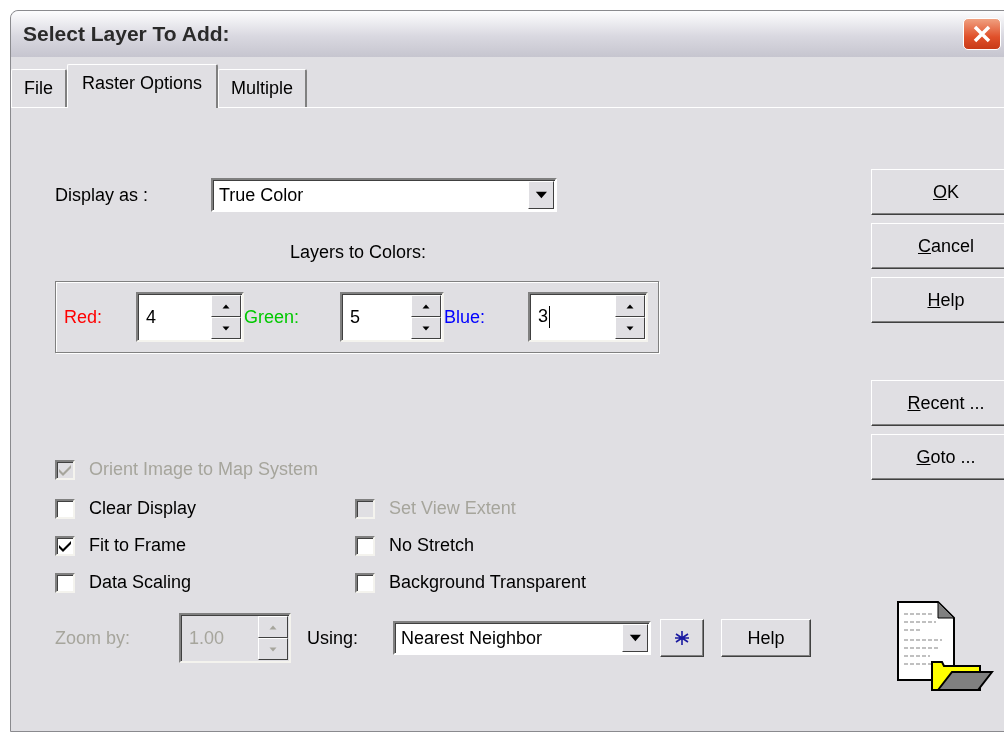 This screenshot has width=1004, height=740. I want to click on tab: Raster Options, so click(143, 86).